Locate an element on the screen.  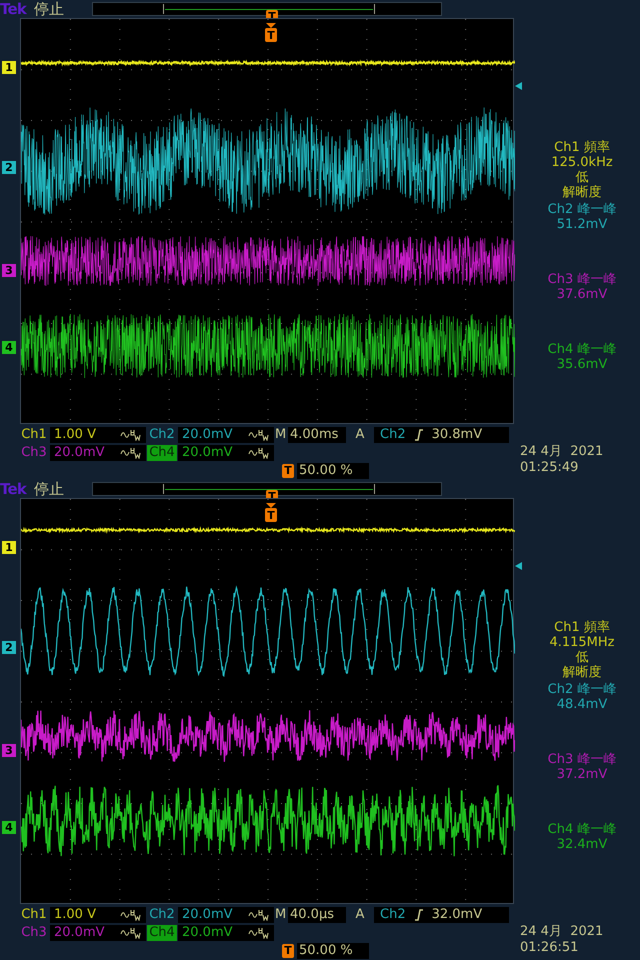
measurement-readout: 35.6mV is located at coordinates (582, 364).